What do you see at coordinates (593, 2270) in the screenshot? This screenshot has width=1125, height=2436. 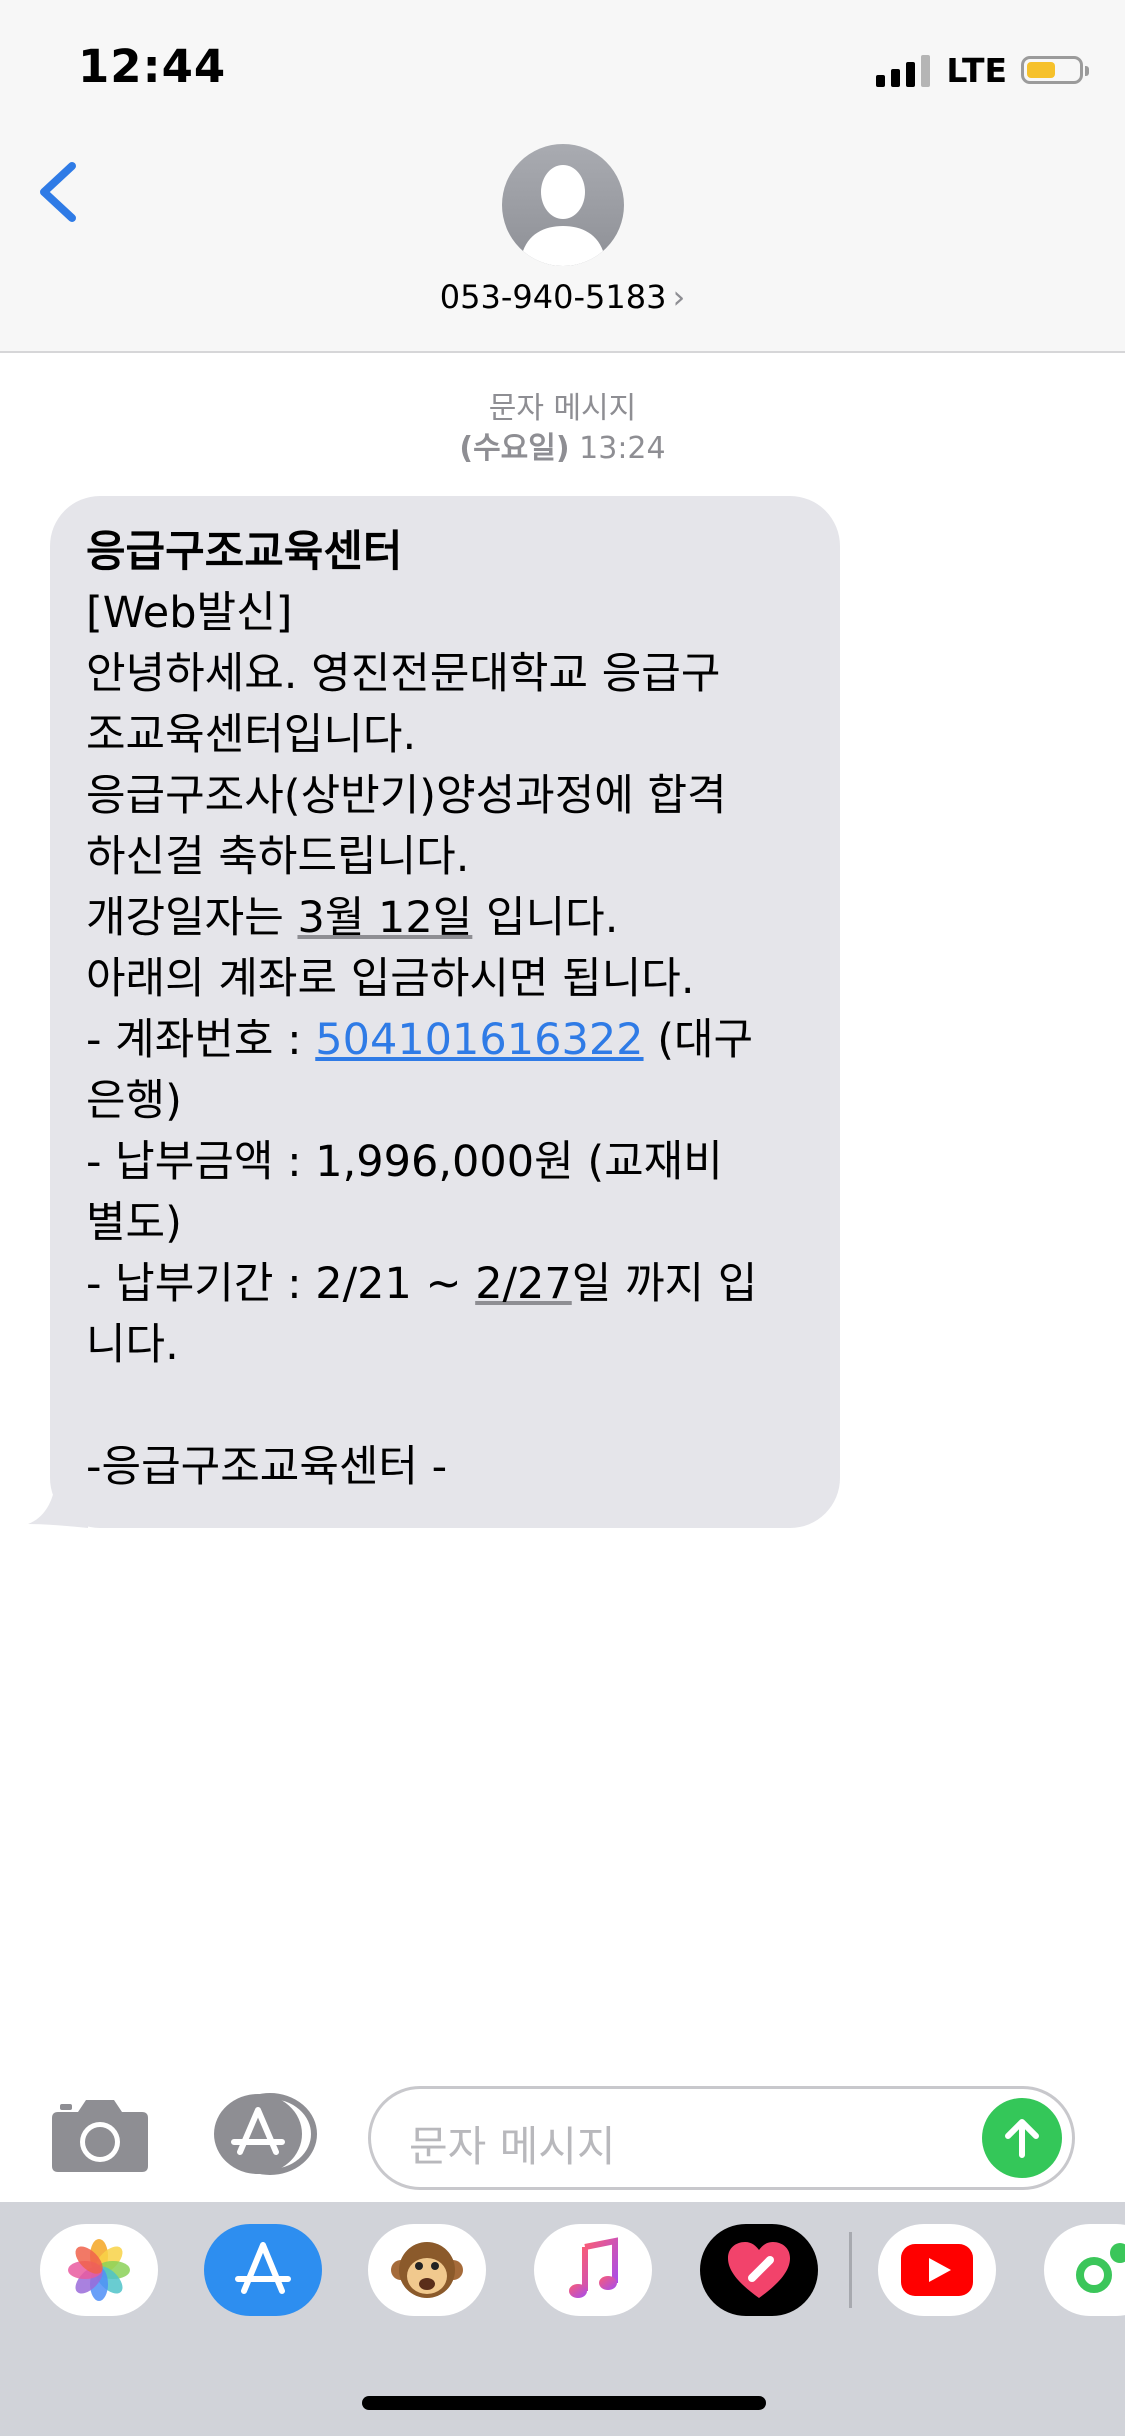 I see `music-icon` at bounding box center [593, 2270].